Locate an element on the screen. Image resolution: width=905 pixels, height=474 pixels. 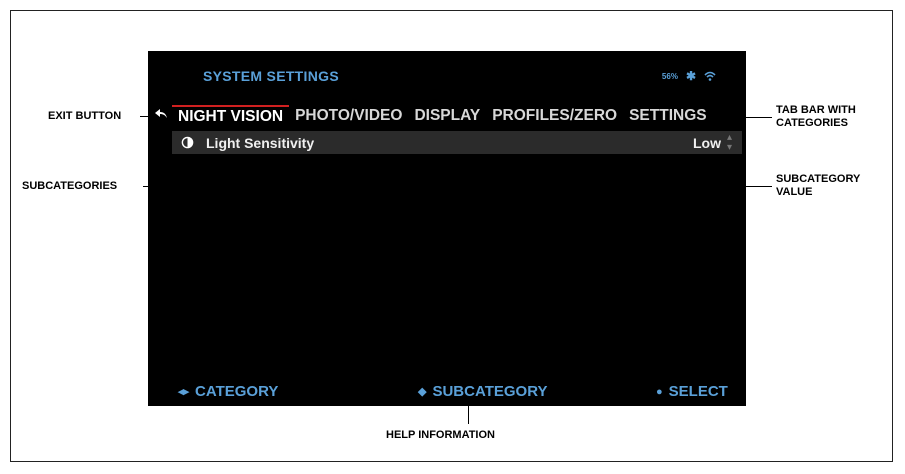
callout-exit-button: EXIT BUTTON is located at coordinates (85, 116).